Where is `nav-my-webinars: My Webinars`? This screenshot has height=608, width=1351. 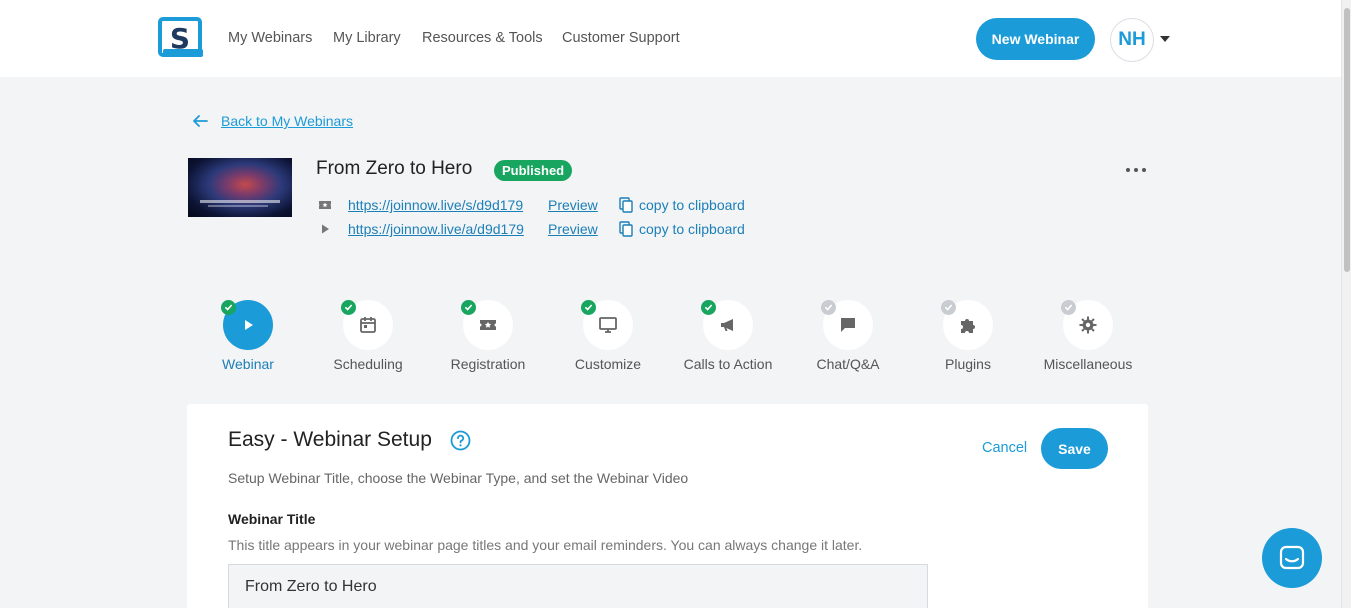
nav-my-webinars: My Webinars is located at coordinates (270, 38).